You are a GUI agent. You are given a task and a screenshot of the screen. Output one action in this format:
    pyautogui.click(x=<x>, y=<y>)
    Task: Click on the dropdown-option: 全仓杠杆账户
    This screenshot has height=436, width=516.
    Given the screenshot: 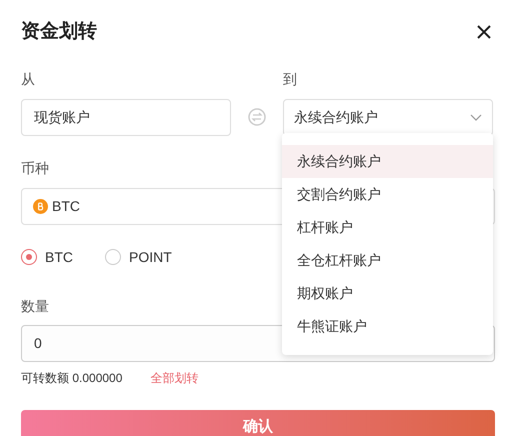 What is the action you would take?
    pyautogui.click(x=387, y=260)
    